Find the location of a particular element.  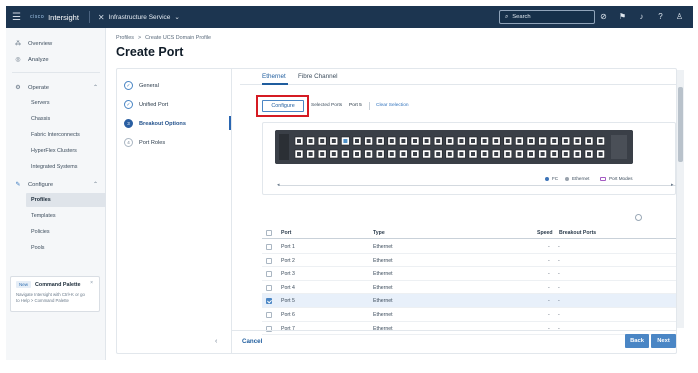

service-name: Infrastructure Service is located at coordinates (139, 17).